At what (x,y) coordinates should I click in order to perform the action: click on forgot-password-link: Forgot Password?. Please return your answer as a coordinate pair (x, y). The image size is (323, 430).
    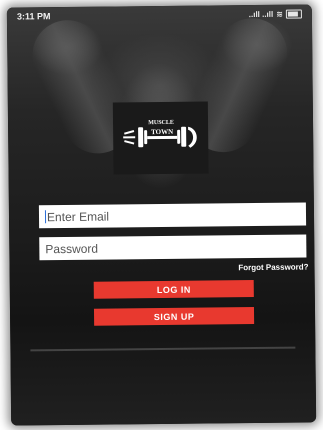
    Looking at the image, I should click on (273, 267).